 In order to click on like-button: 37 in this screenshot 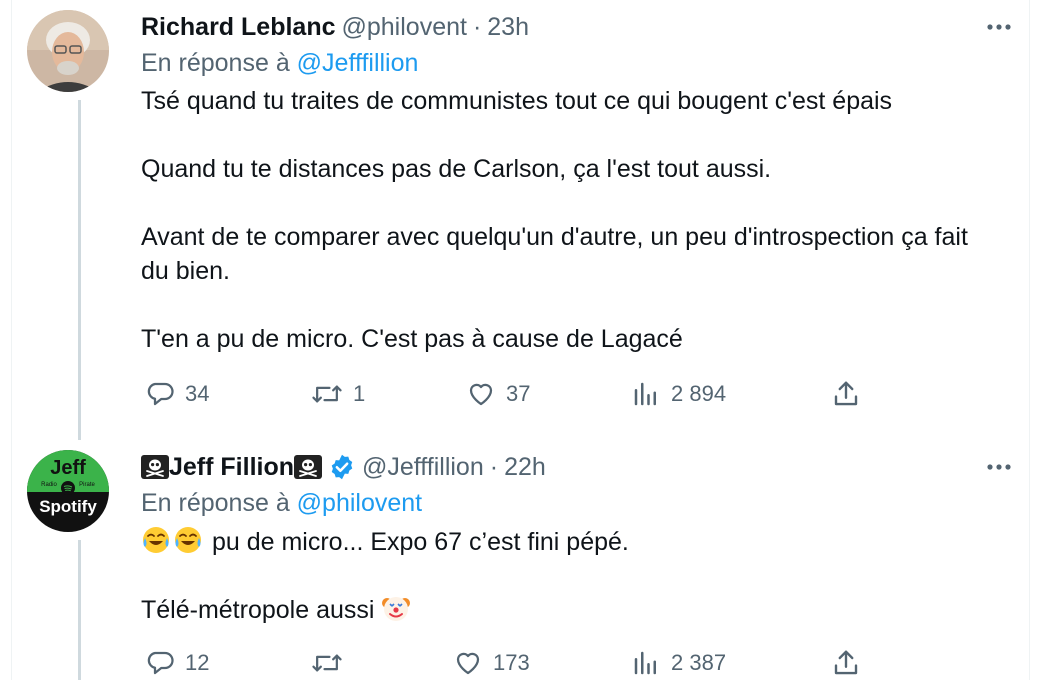, I will do `click(498, 394)`.